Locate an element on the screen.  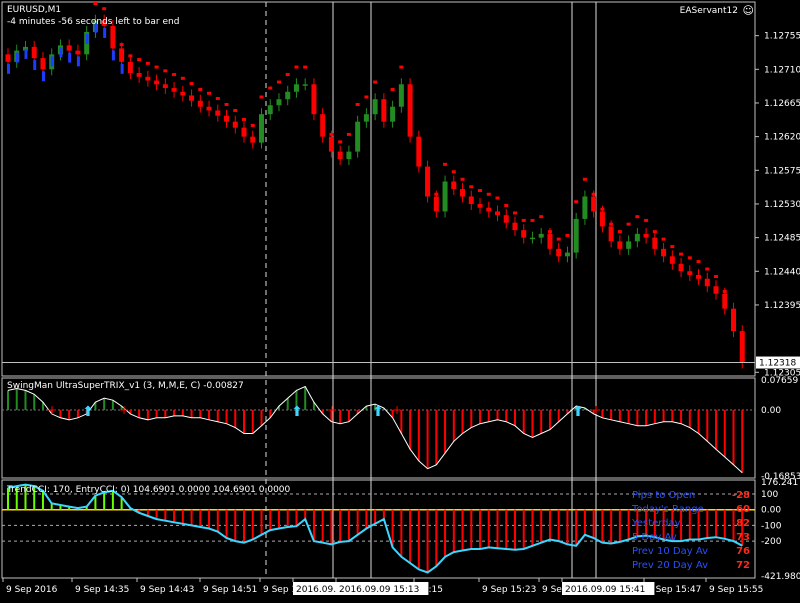
price-tick-label: 1.12710 is located at coordinates (782, 70).